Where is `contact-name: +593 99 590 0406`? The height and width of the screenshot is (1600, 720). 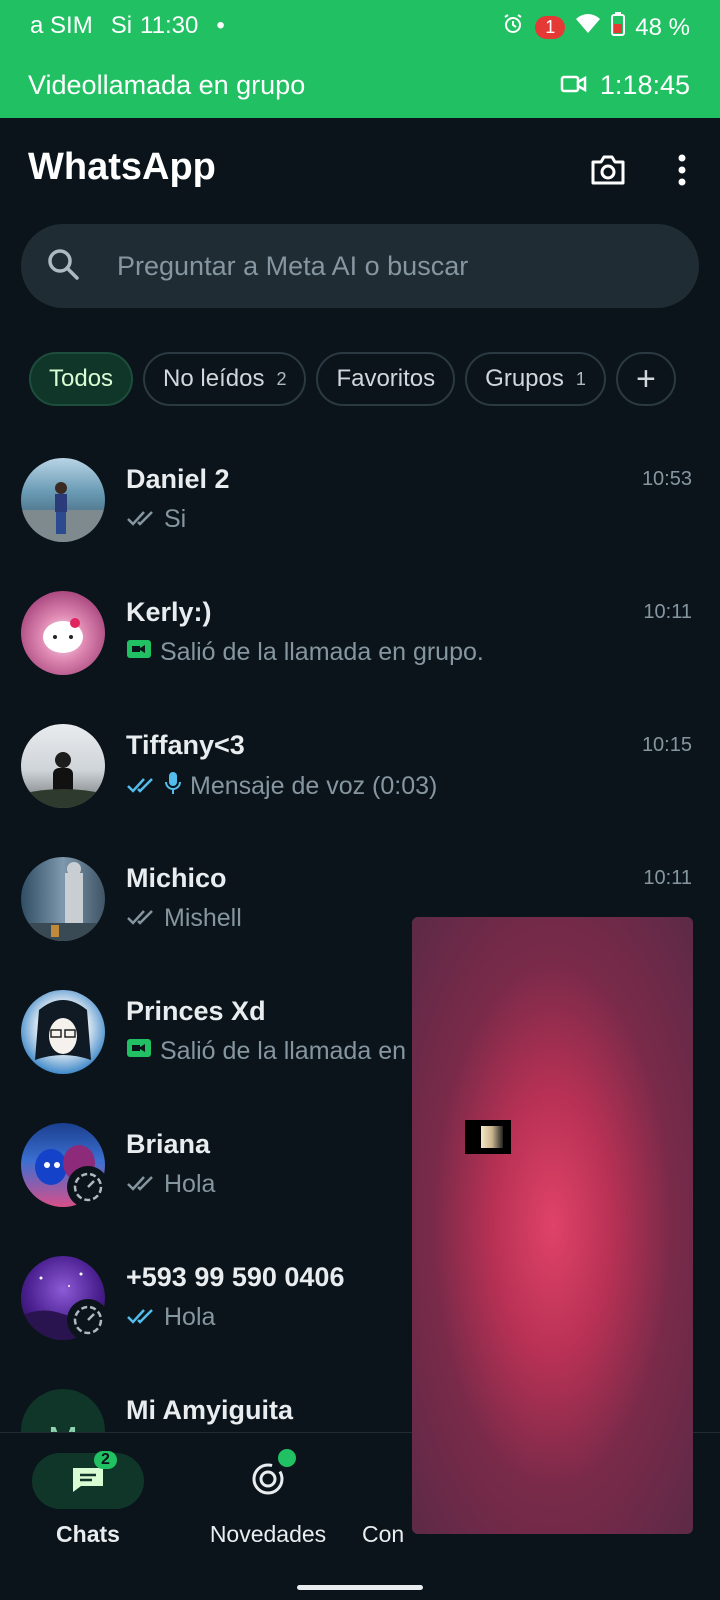 contact-name: +593 99 590 0406 is located at coordinates (235, 1277).